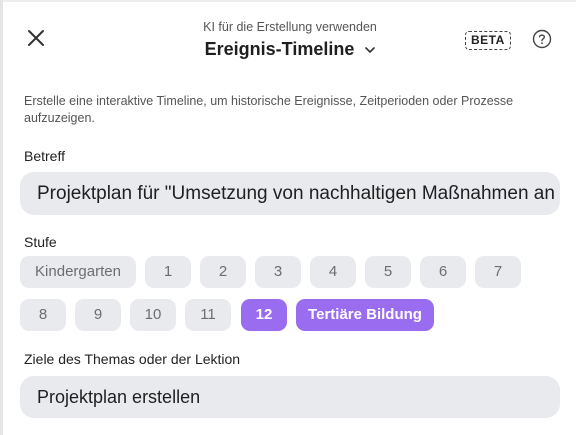 Image resolution: width=576 pixels, height=435 pixels. Describe the element at coordinates (365, 315) in the screenshot. I see `level-option-tertiary: Tertiäre Bildung` at that location.